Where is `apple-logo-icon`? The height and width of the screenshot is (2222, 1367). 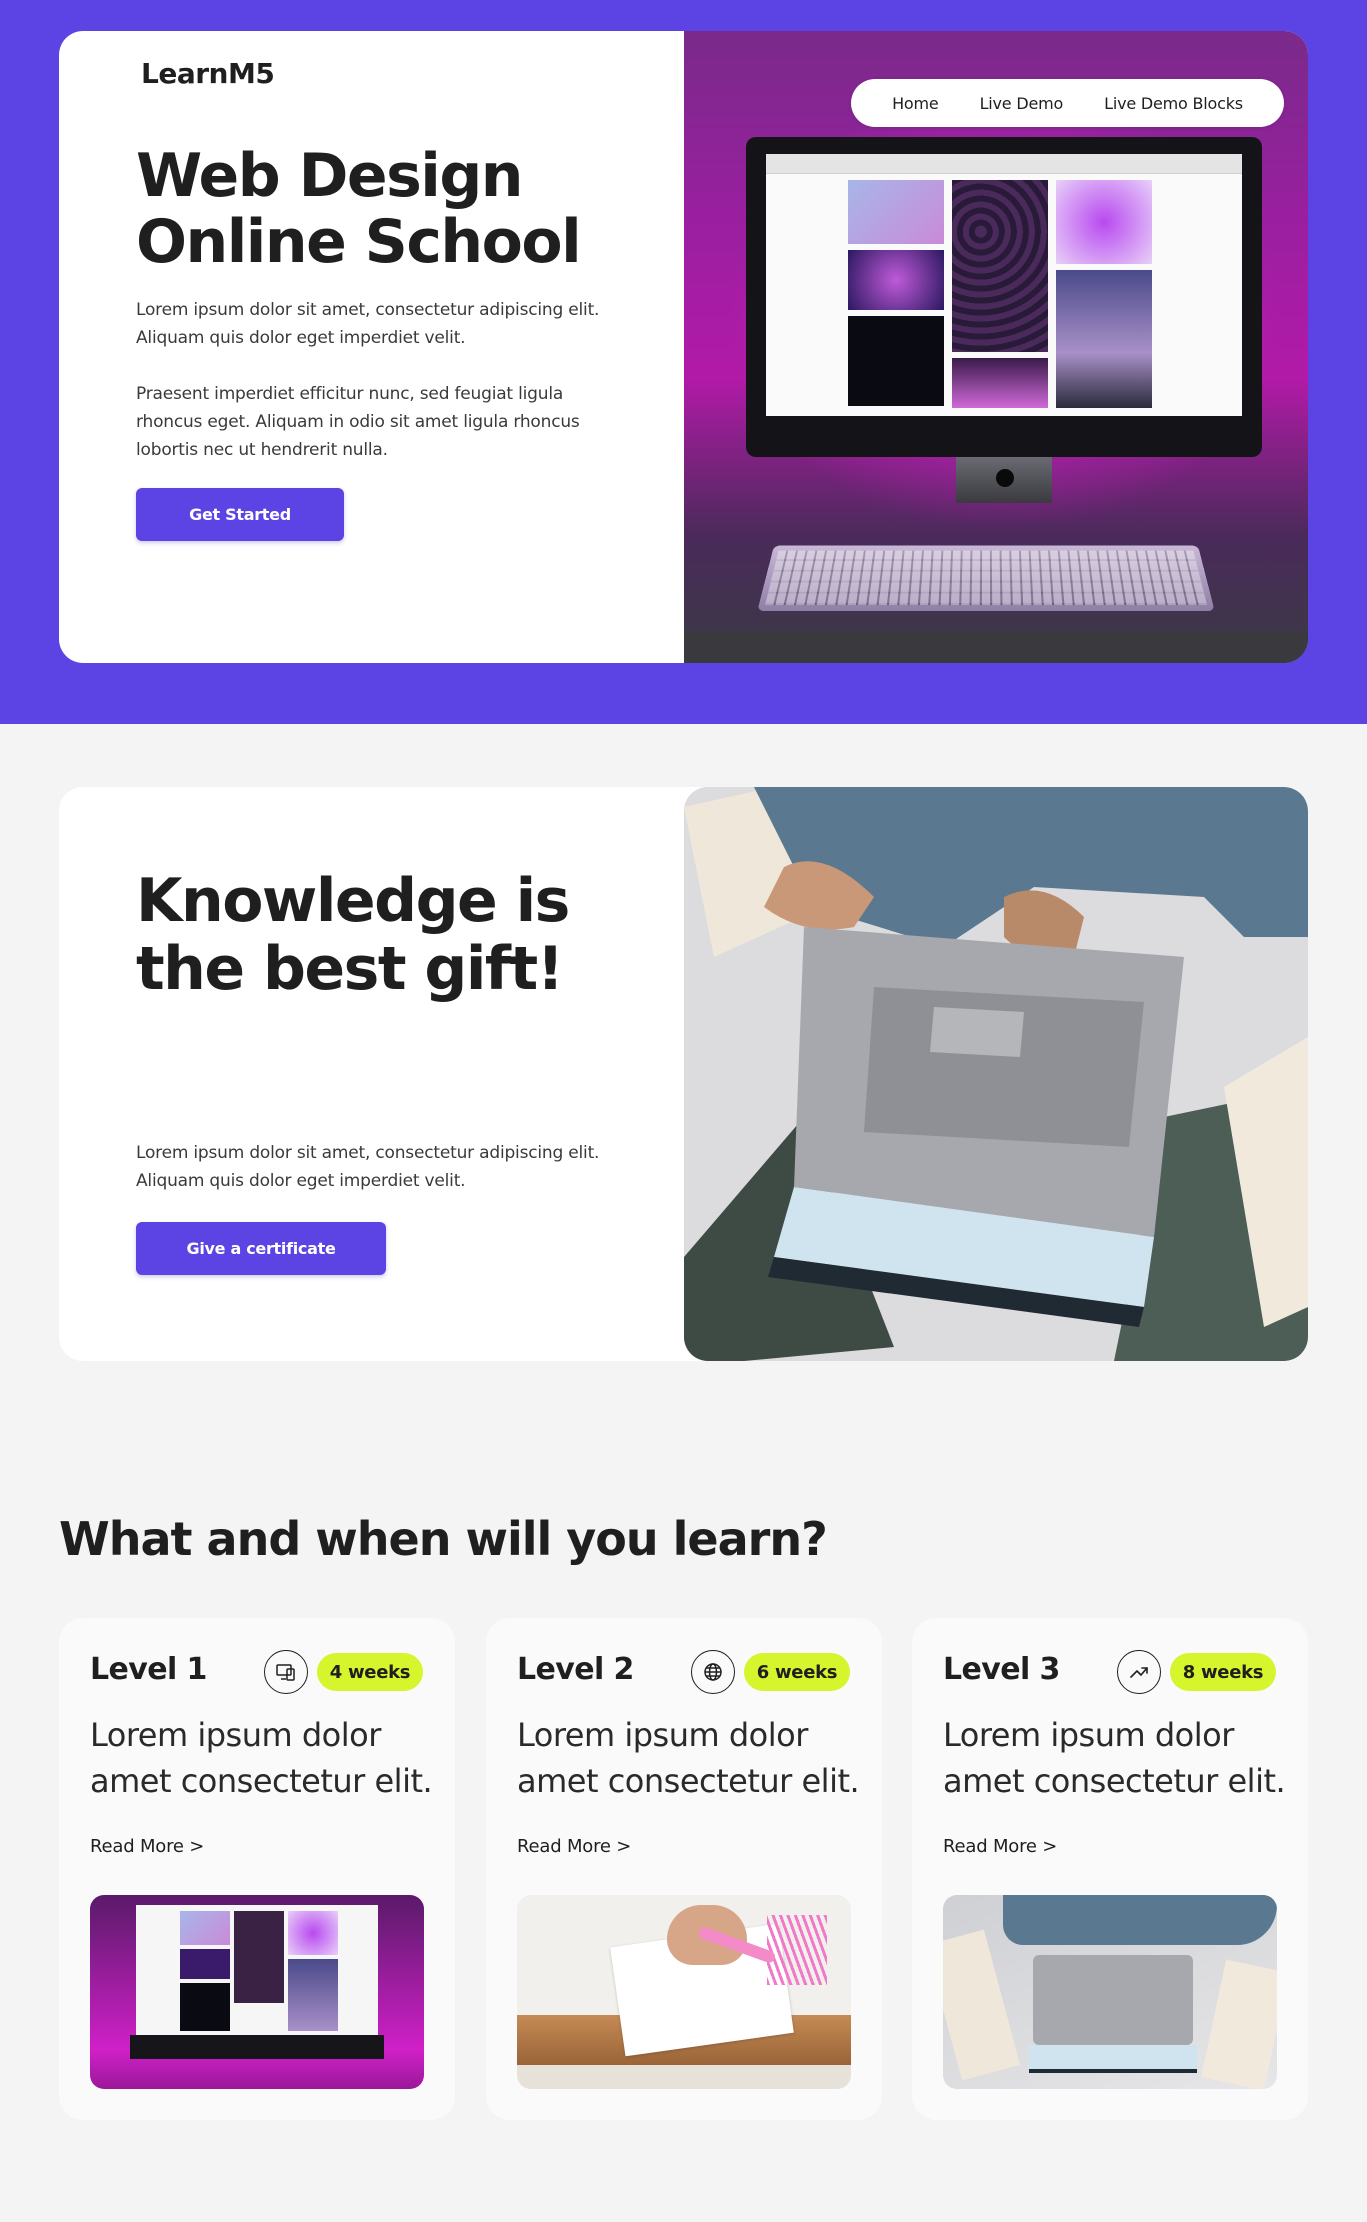
apple-logo-icon is located at coordinates (1005, 478).